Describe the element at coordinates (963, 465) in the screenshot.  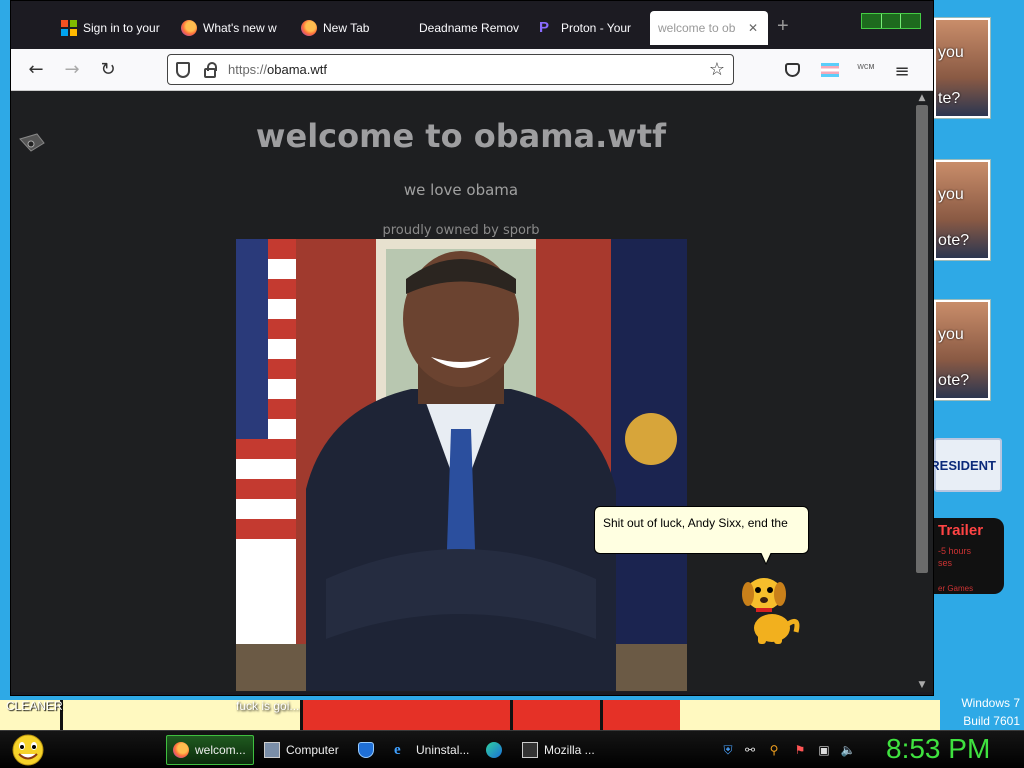
I see `president-ad-text: RESIDENT` at that location.